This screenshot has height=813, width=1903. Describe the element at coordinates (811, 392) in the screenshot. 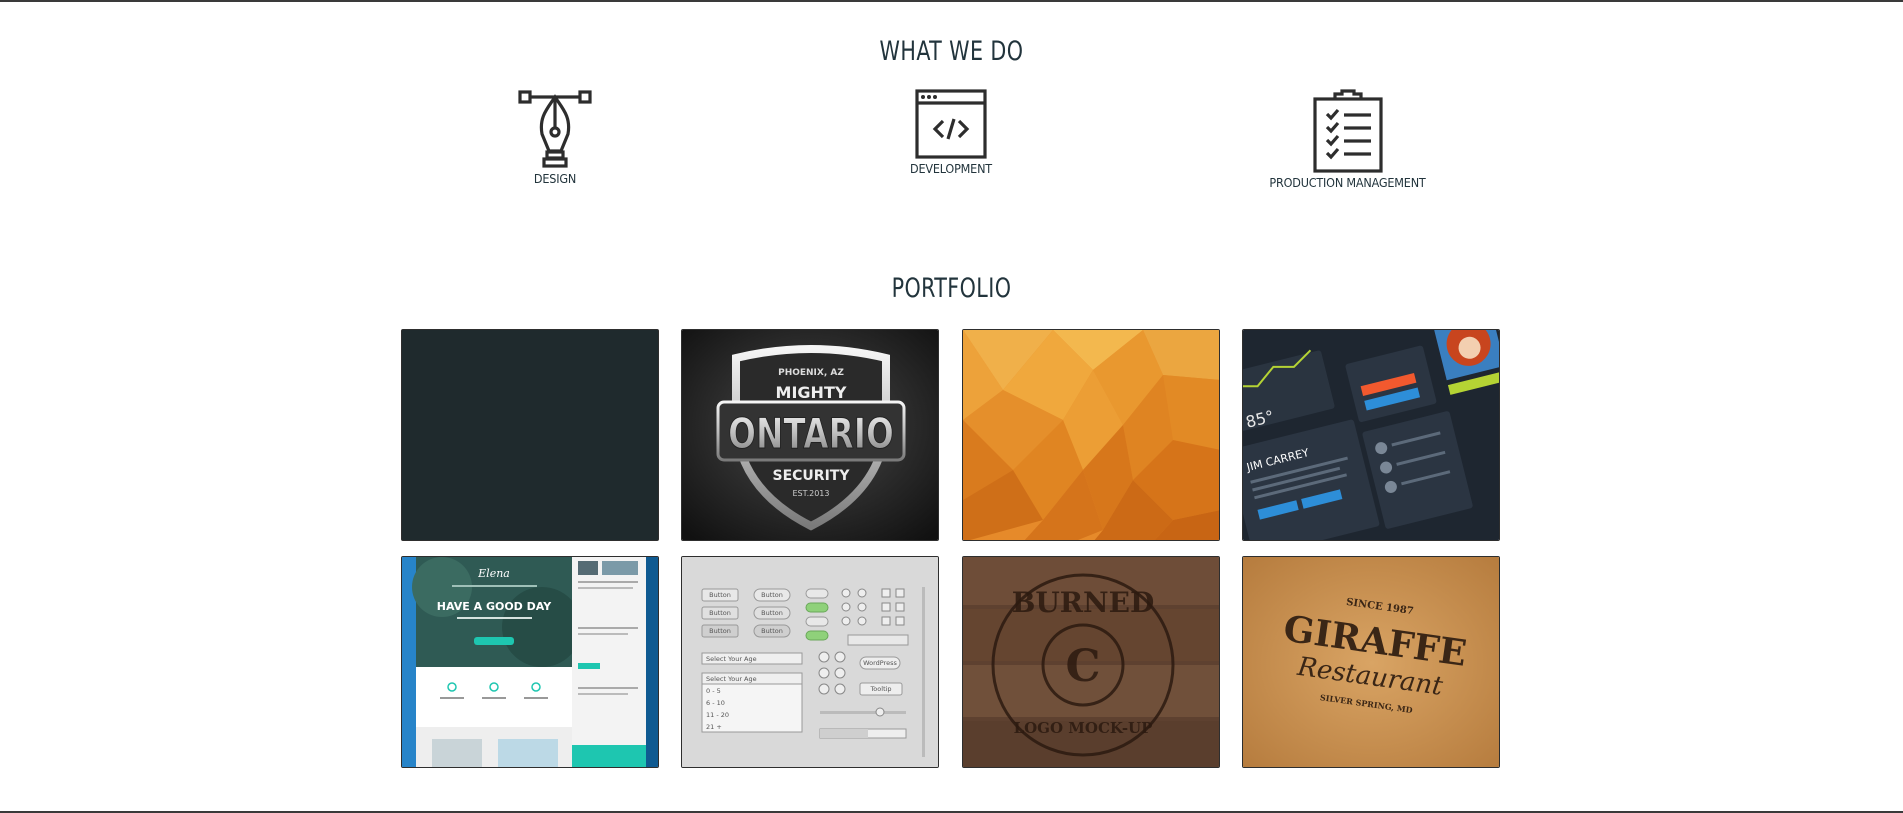

I see `logo-text-mighty: MIGHTY` at that location.